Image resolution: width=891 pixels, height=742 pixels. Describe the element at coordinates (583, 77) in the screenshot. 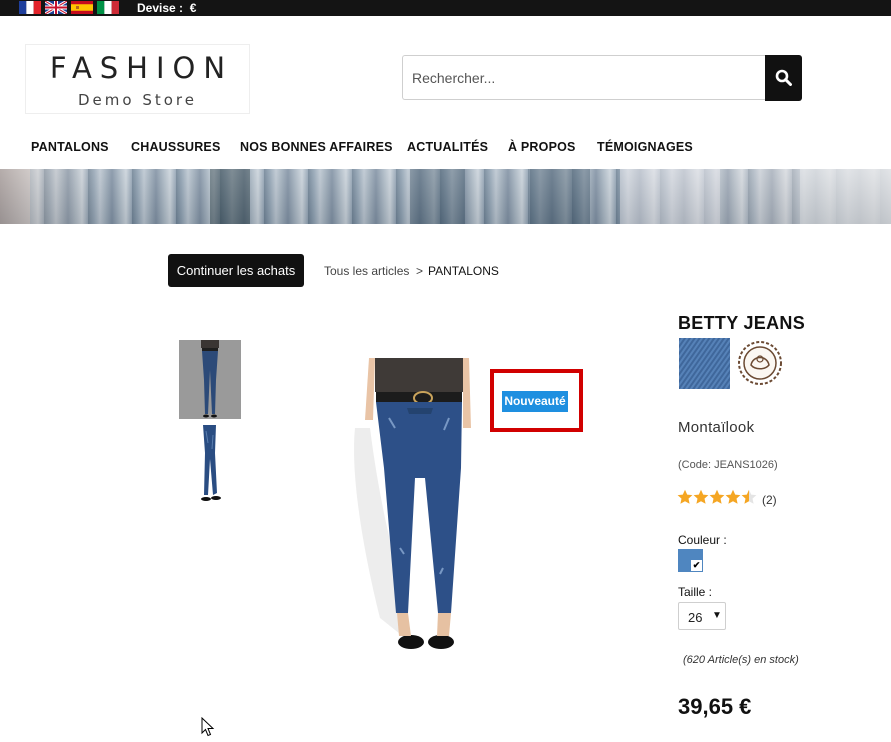

I see `search-input` at that location.